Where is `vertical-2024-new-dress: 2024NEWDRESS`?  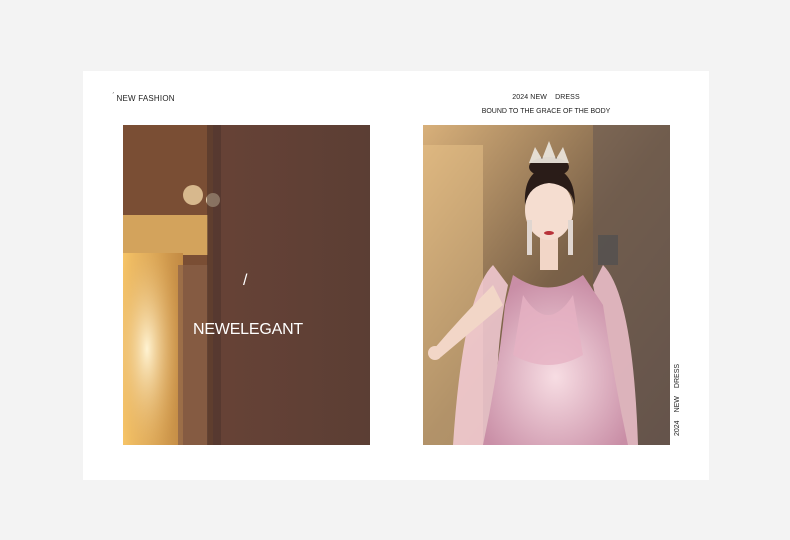 vertical-2024-new-dress: 2024NEWDRESS is located at coordinates (677, 399).